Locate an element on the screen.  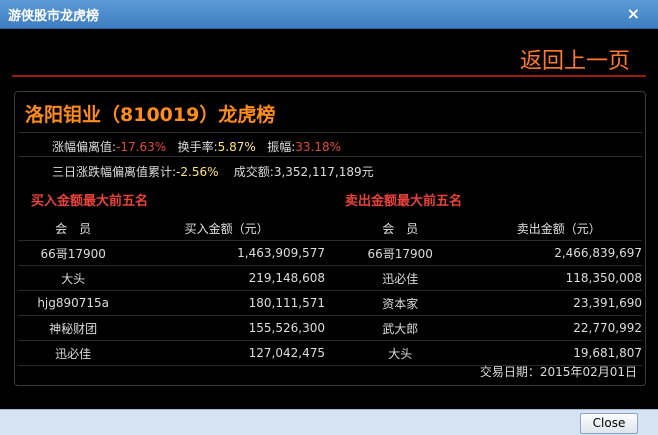
sell-amount: 2,466,839,697 is located at coordinates (558, 253).